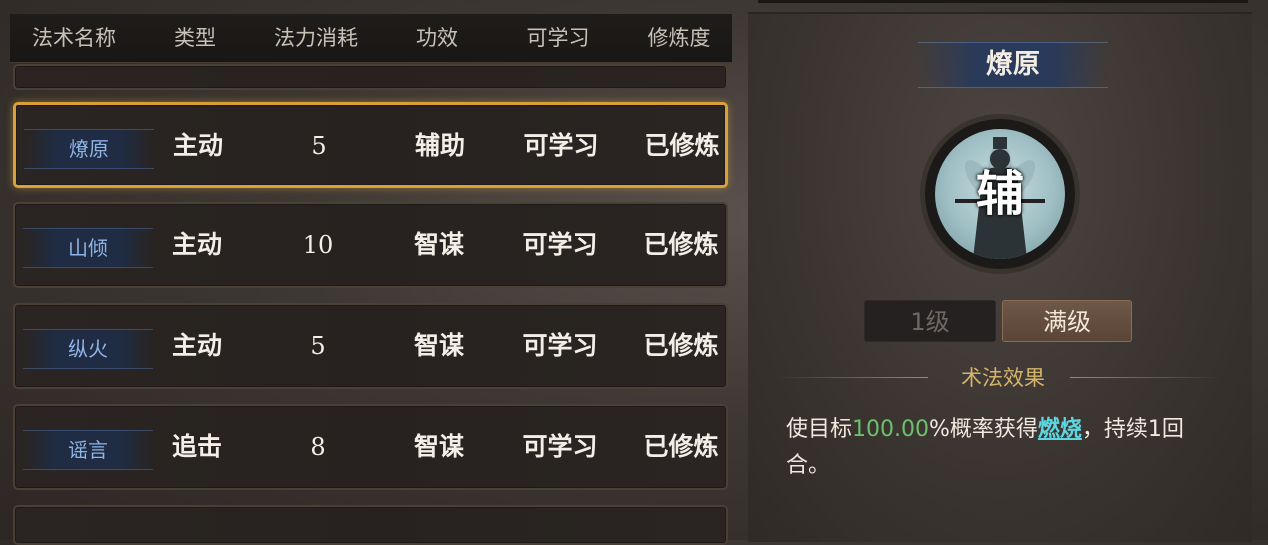 Image resolution: width=1268 pixels, height=545 pixels. Describe the element at coordinates (1067, 321) in the screenshot. I see `level-max-button: 满级` at that location.